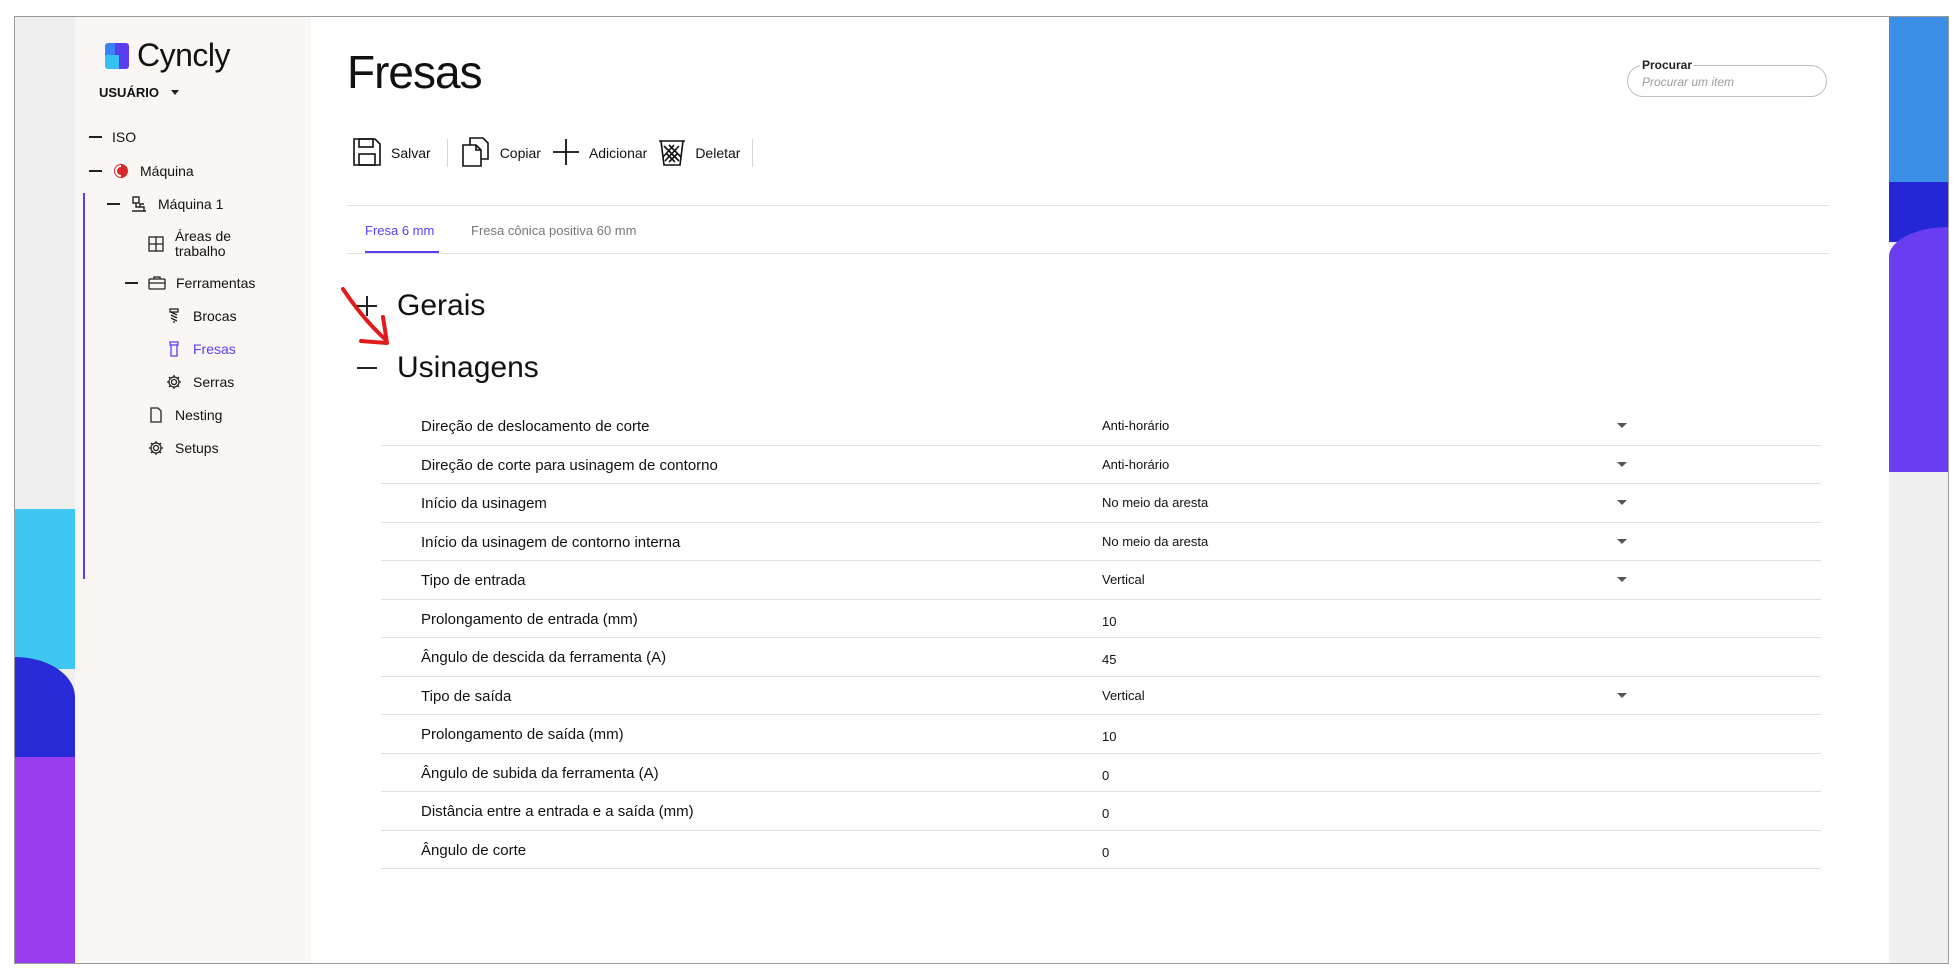 This screenshot has width=1958, height=978. I want to click on add-button: Adicionar, so click(604, 153).